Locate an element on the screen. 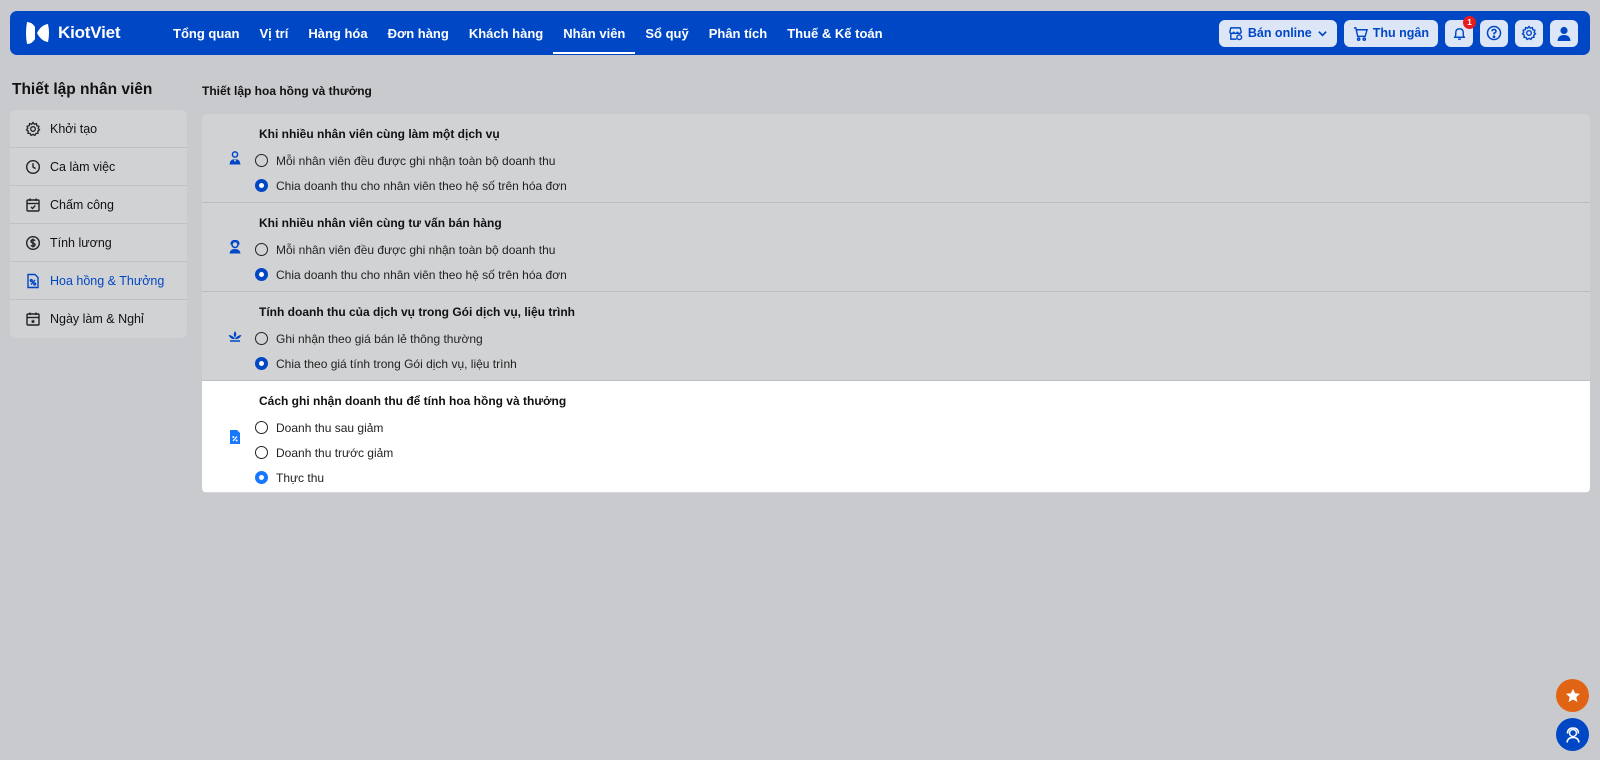  support-agent-icon is located at coordinates (1572, 734).